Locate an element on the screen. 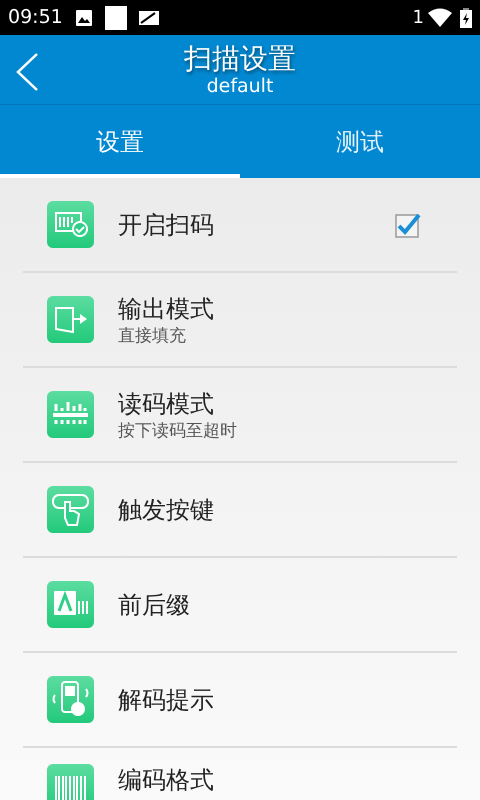 Image resolution: width=480 pixels, height=800 pixels. setting-title: 前后缀 is located at coordinates (269, 604).